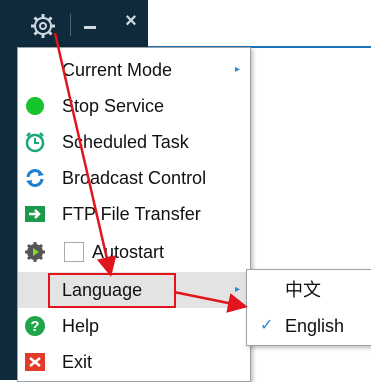 The height and width of the screenshot is (382, 371). I want to click on menu-item-label: FTP File Transfer, so click(131, 214).